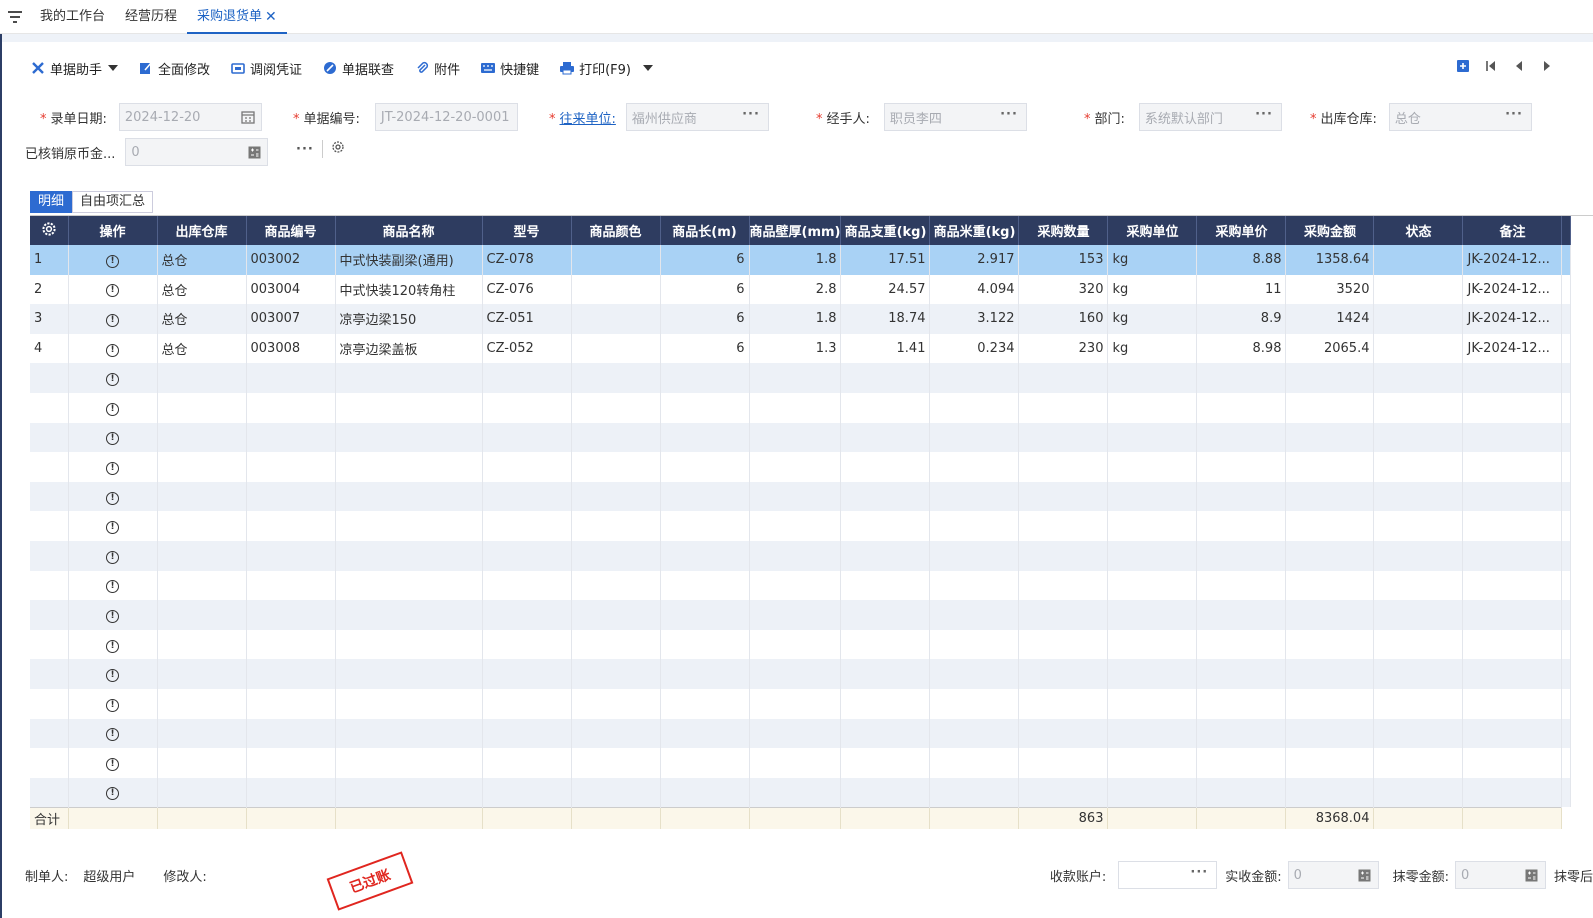 This screenshot has width=1593, height=918. I want to click on cell-len: 6, so click(705, 348).